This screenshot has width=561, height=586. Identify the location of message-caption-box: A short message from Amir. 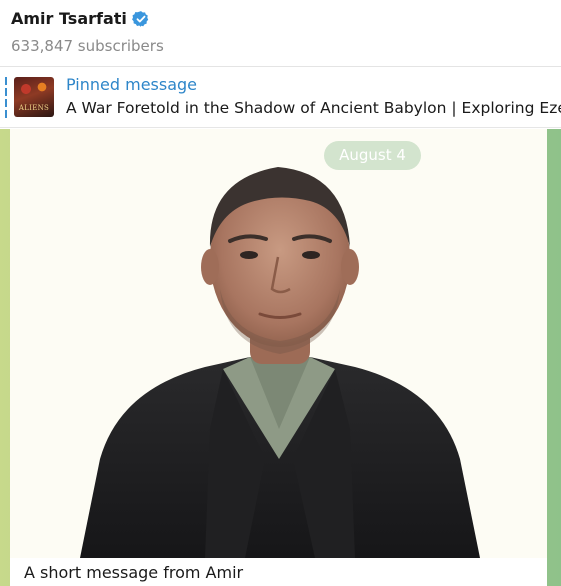
(278, 572).